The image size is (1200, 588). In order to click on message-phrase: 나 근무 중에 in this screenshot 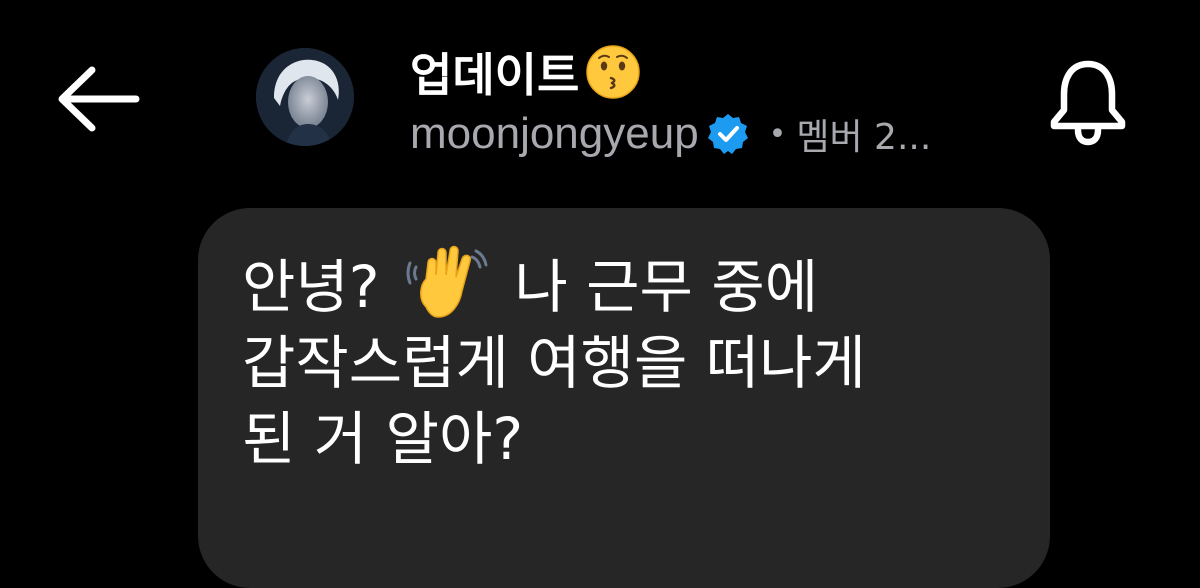, I will do `click(666, 287)`.